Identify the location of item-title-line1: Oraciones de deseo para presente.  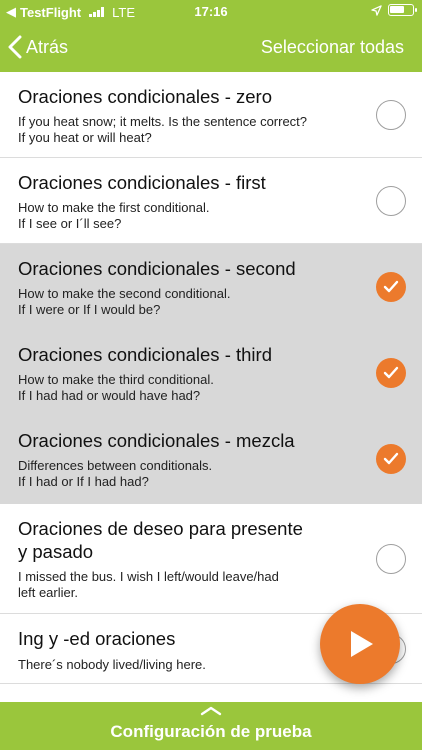
(160, 528).